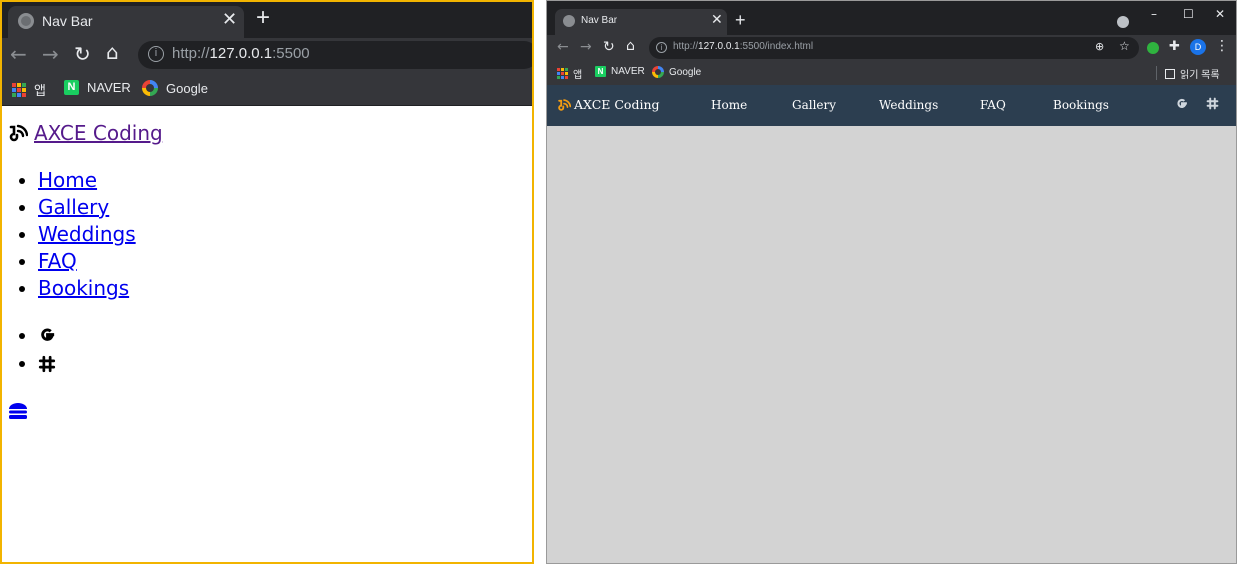  I want to click on social-item-google, so click(47, 335).